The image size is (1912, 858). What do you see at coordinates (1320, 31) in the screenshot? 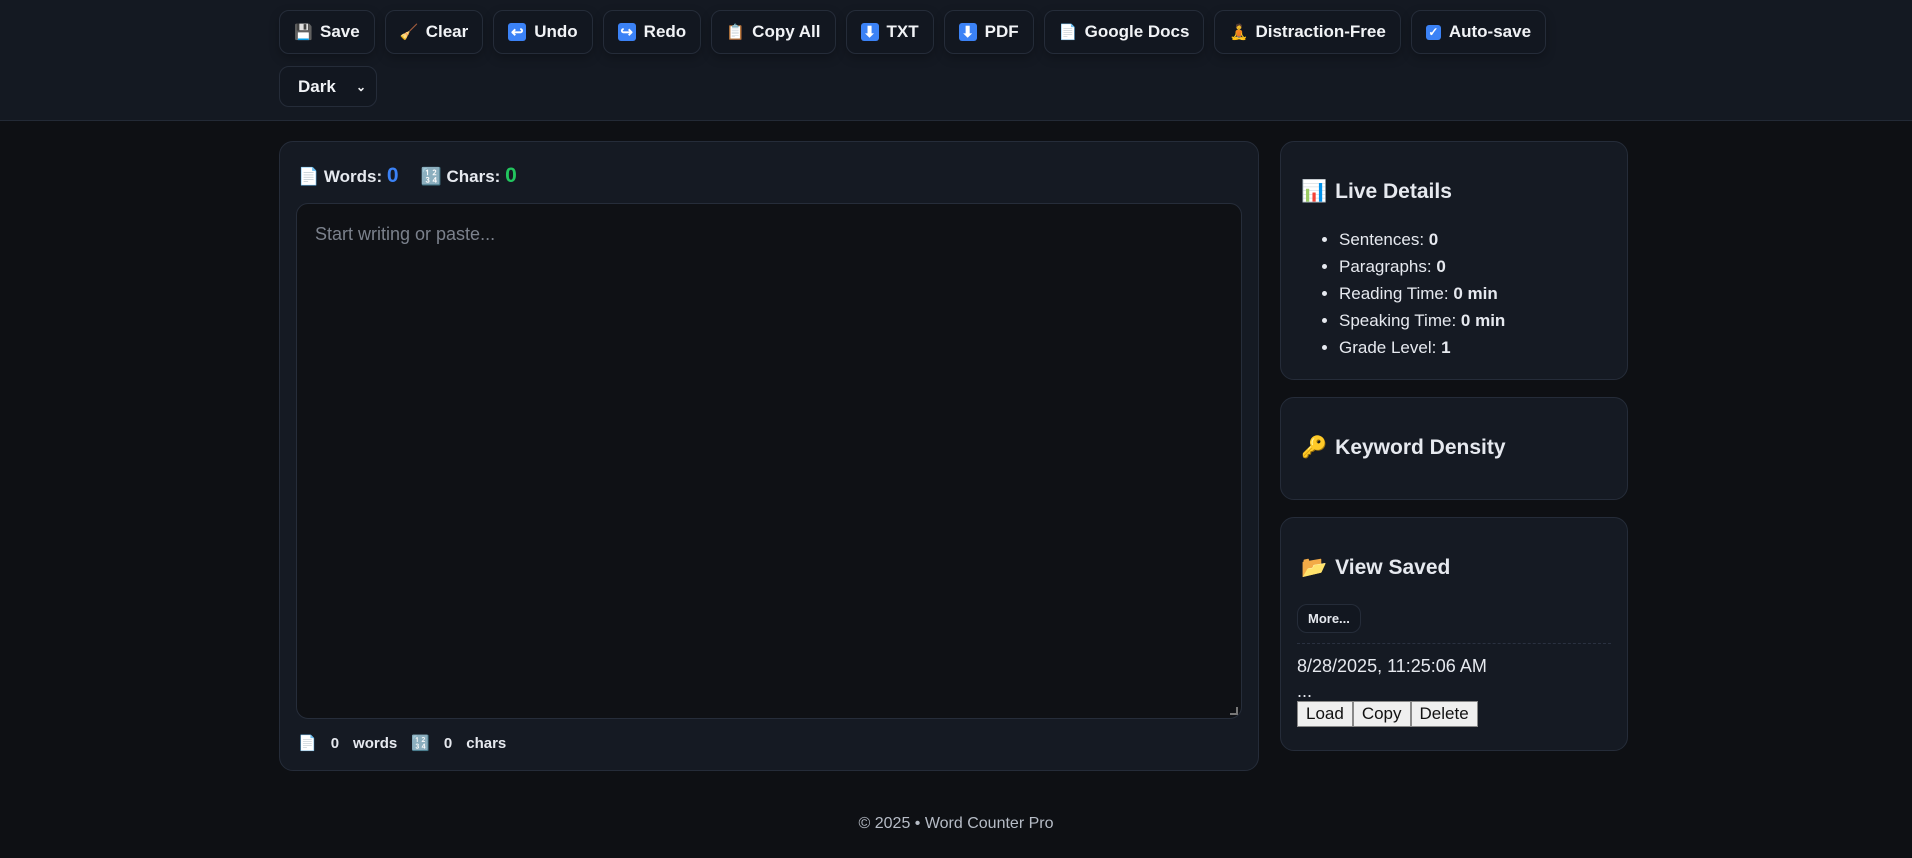
I see `distraction-free-label: Distraction-Free` at bounding box center [1320, 31].